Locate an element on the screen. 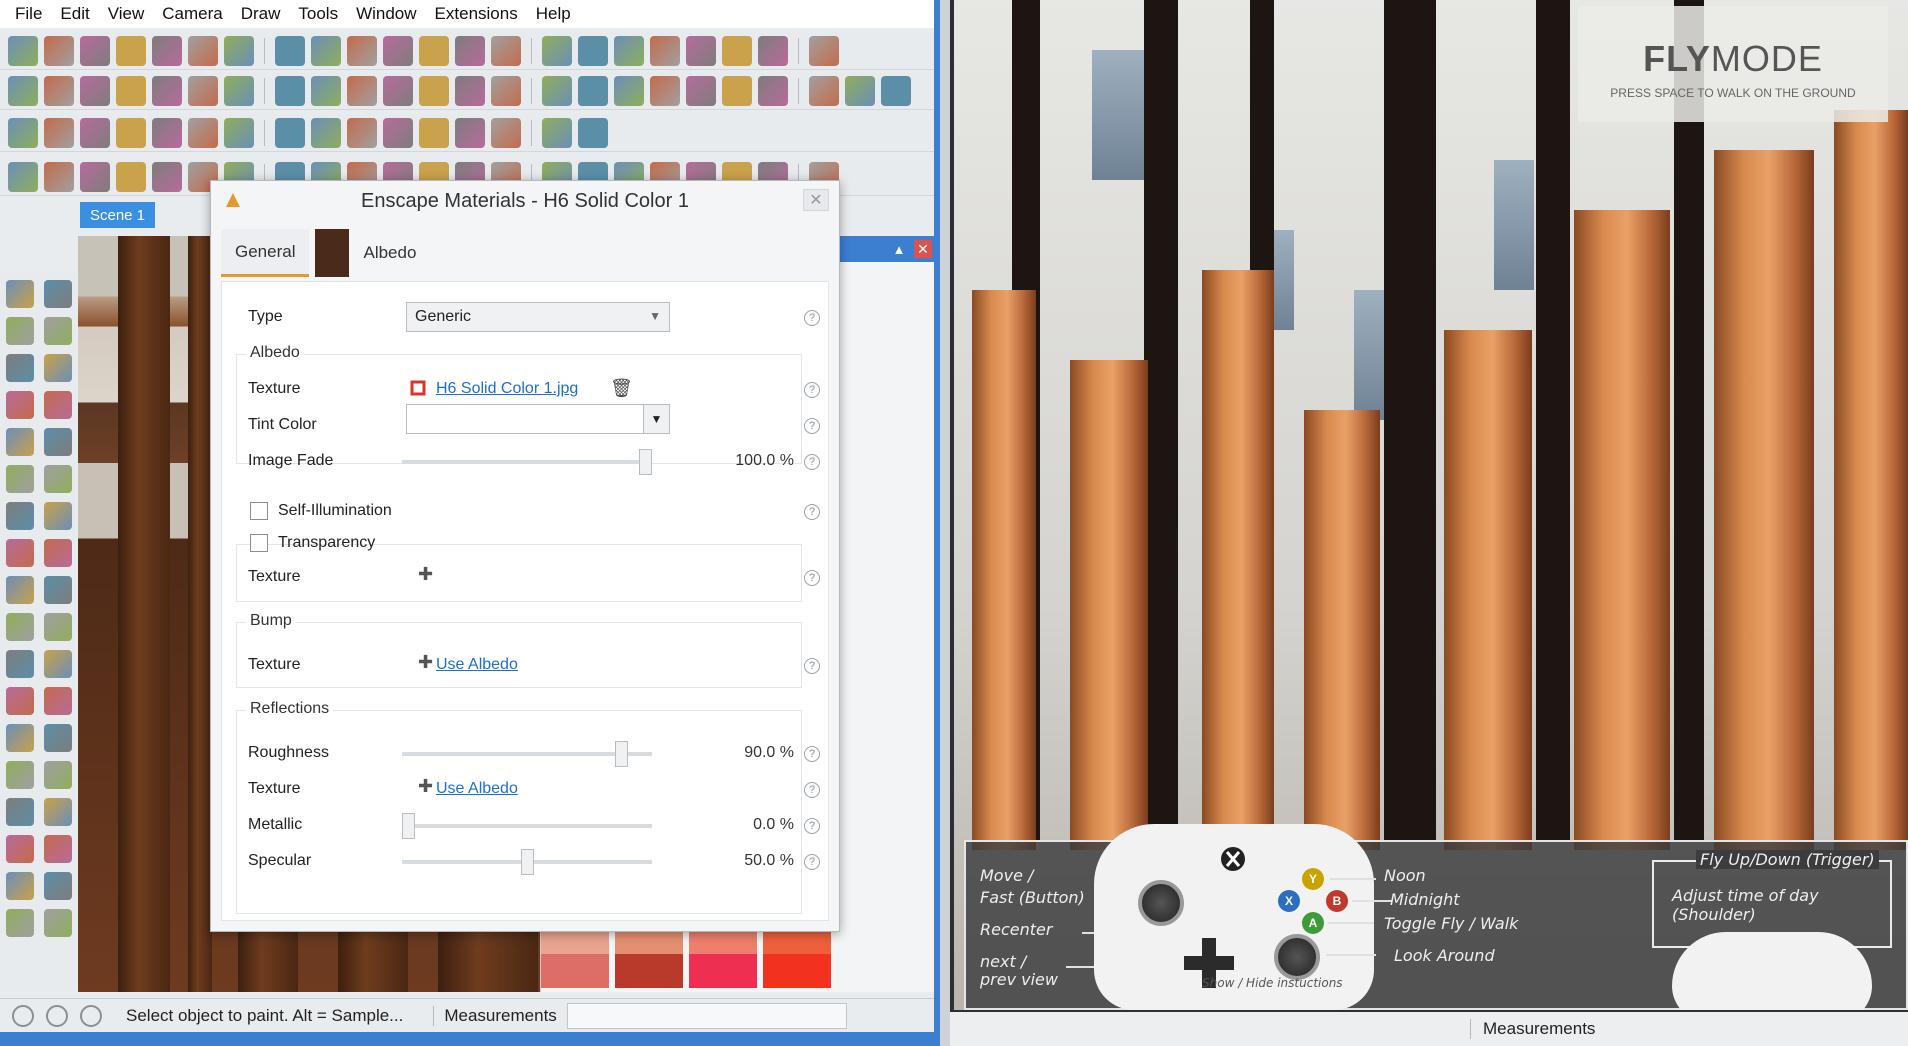  menu-edit: Edit is located at coordinates (74, 14).